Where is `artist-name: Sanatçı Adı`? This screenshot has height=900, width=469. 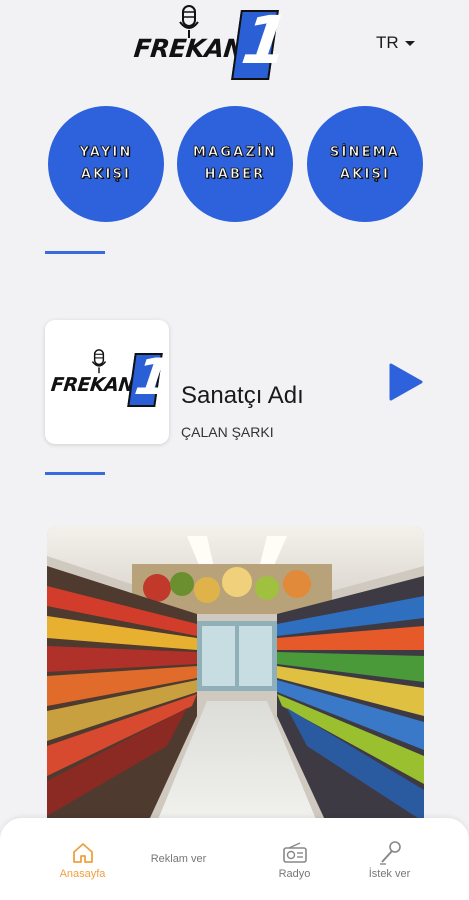 artist-name: Sanatçı Adı is located at coordinates (242, 395).